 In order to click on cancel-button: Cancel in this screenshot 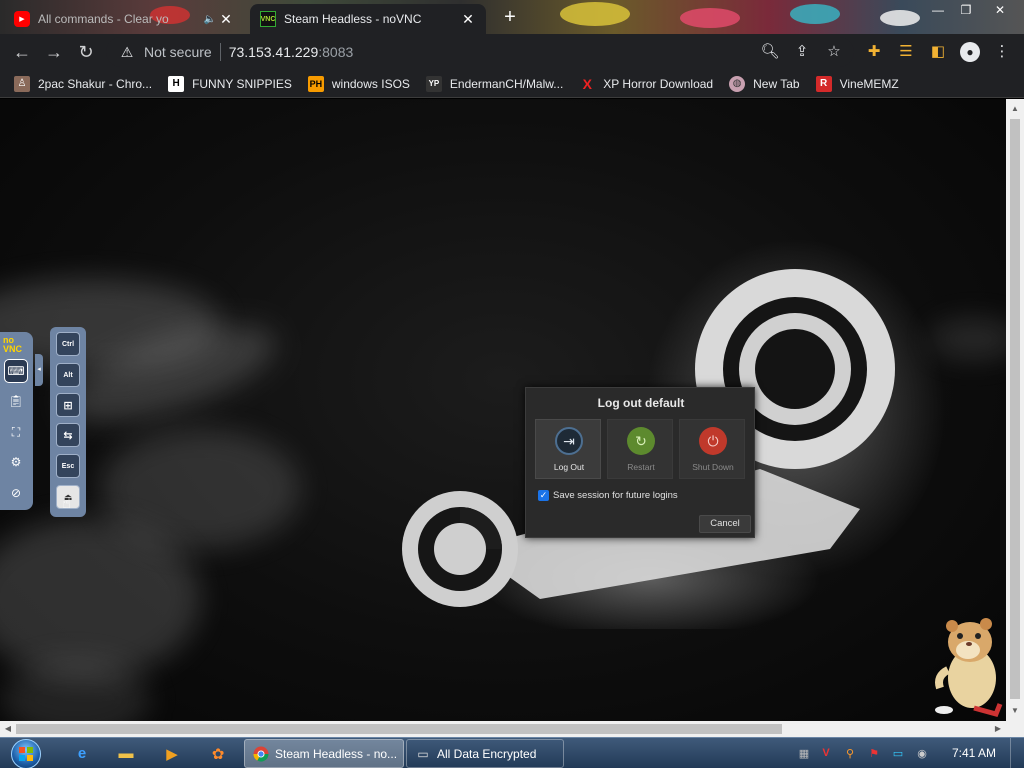, I will do `click(725, 524)`.